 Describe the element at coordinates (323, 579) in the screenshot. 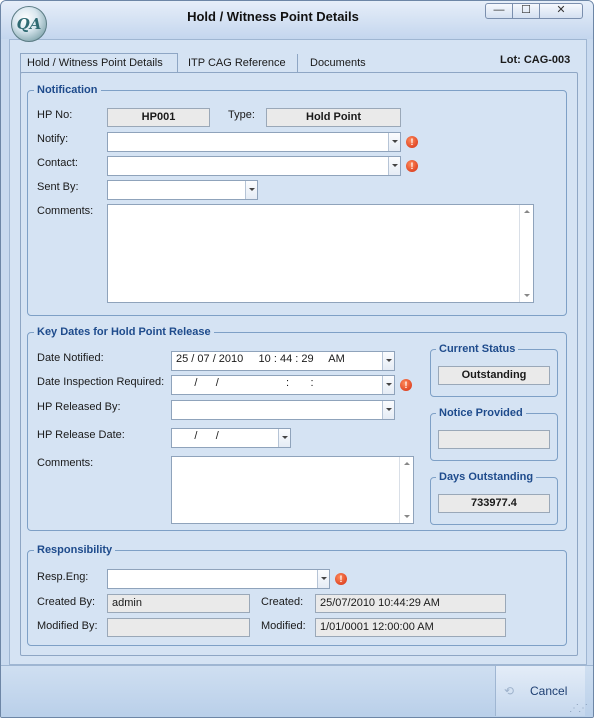

I see `resp-eng-arrow-icon` at that location.